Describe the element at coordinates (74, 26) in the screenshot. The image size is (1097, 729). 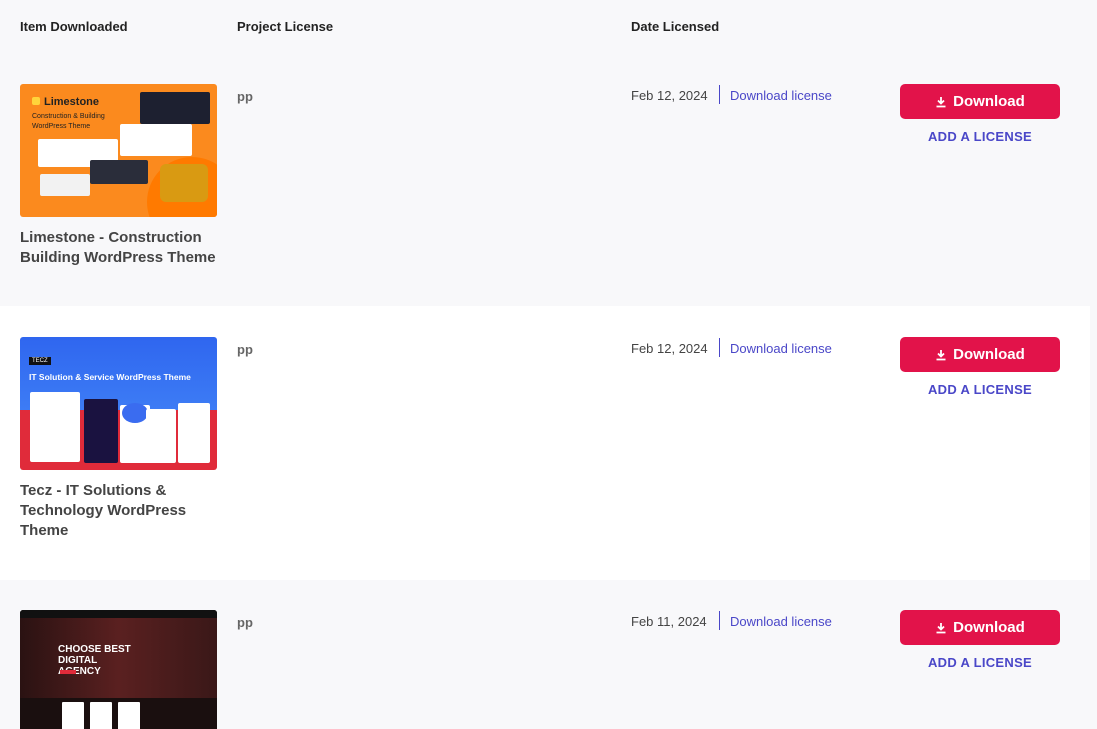
I see `header-item-downloaded: Item Downloaded` at that location.